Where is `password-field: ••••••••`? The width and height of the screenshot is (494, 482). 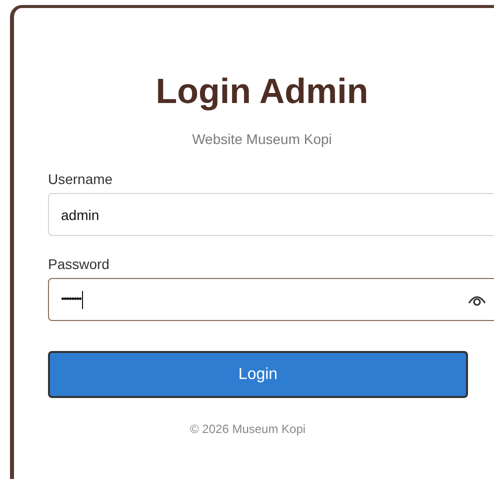
password-field: •••••••• is located at coordinates (271, 299).